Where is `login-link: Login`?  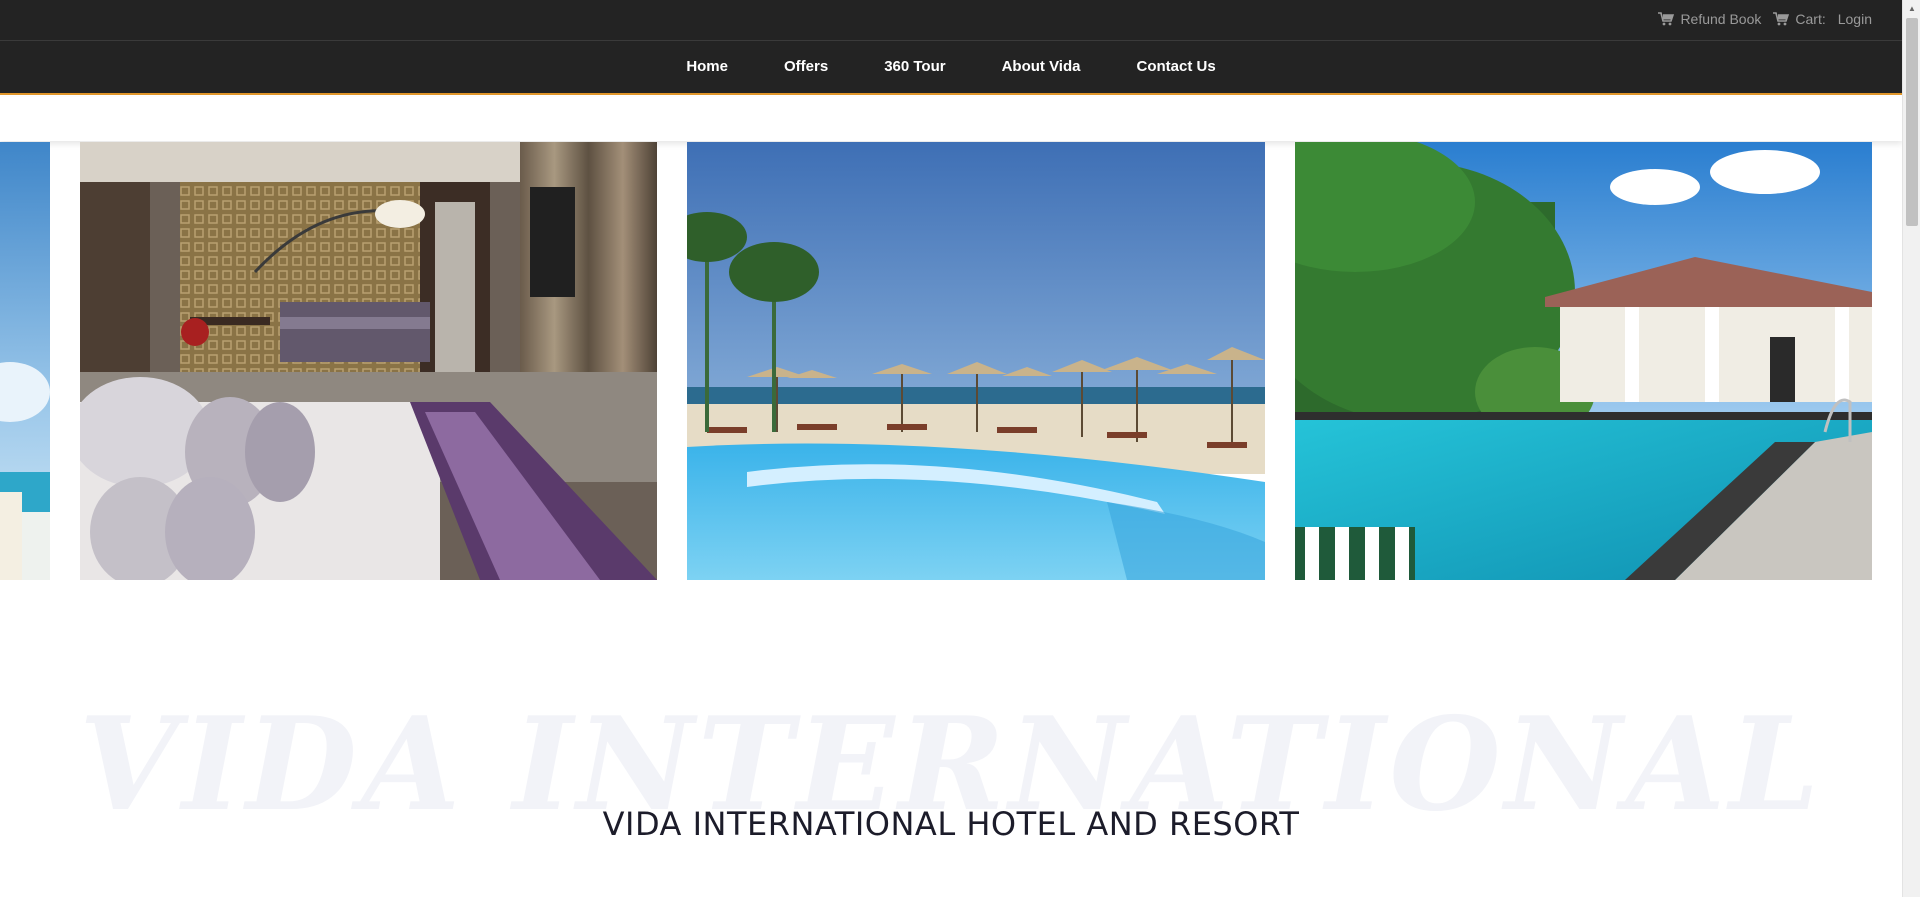
login-link: Login is located at coordinates (1855, 19).